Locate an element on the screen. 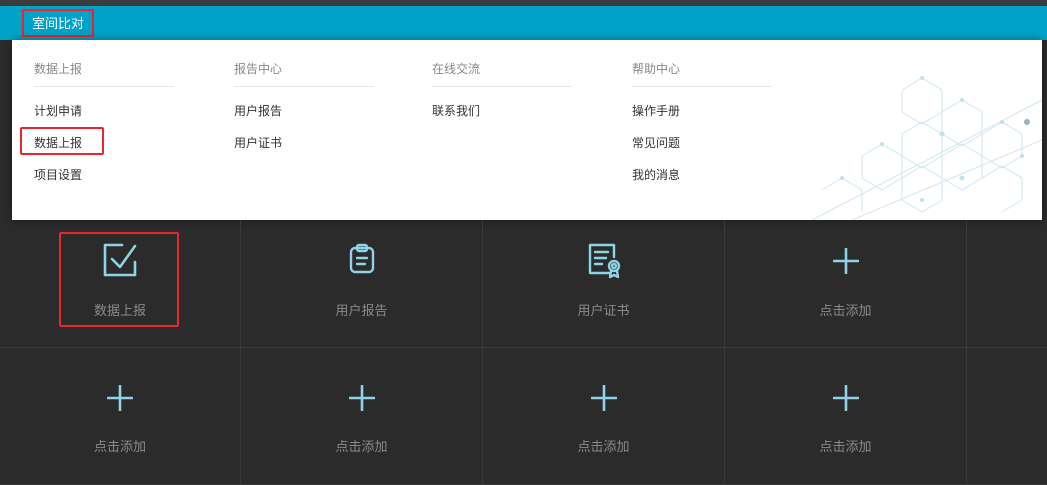  menu-item-user-report: 用户报告 is located at coordinates (258, 110).